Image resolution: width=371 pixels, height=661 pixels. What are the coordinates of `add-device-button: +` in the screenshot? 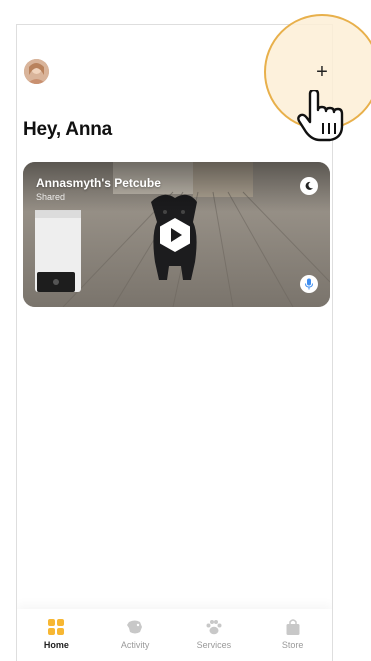 It's located at (322, 72).